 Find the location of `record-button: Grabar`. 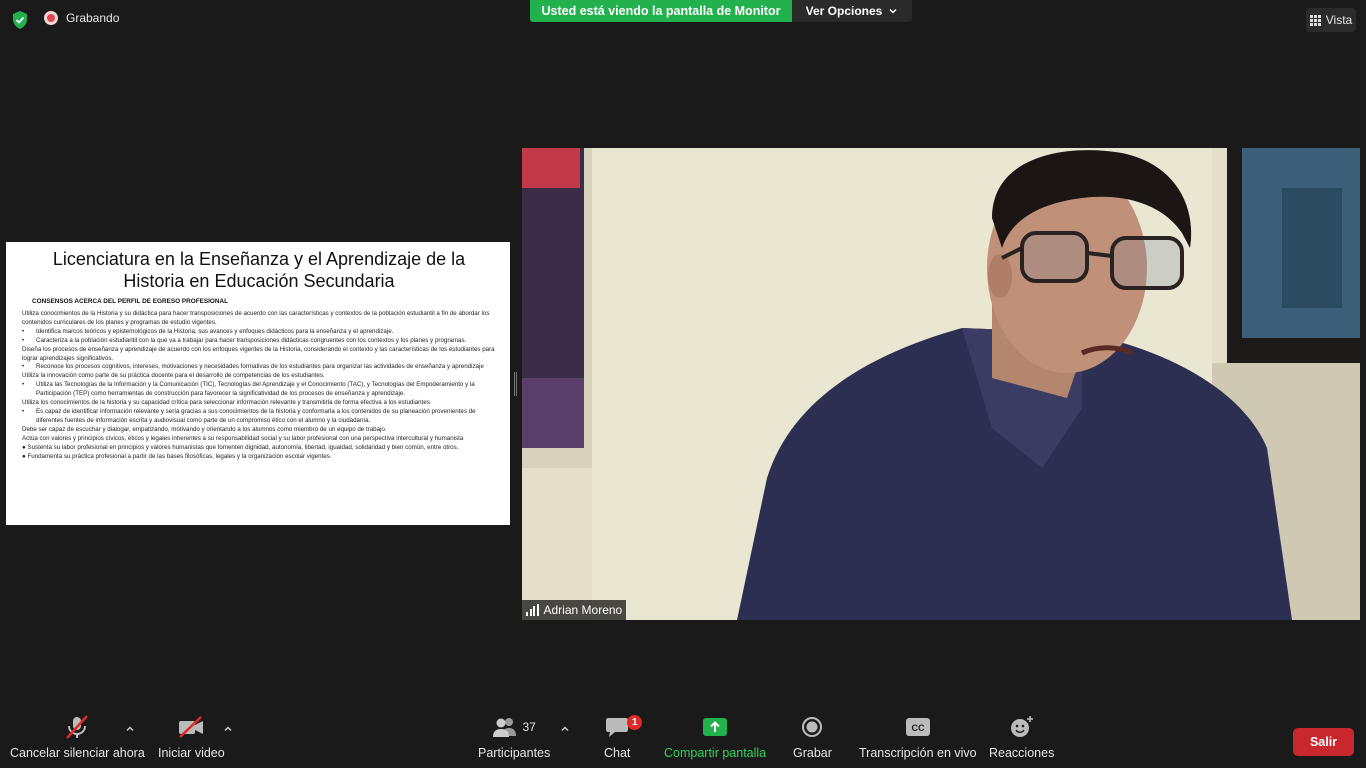

record-button: Grabar is located at coordinates (812, 736).